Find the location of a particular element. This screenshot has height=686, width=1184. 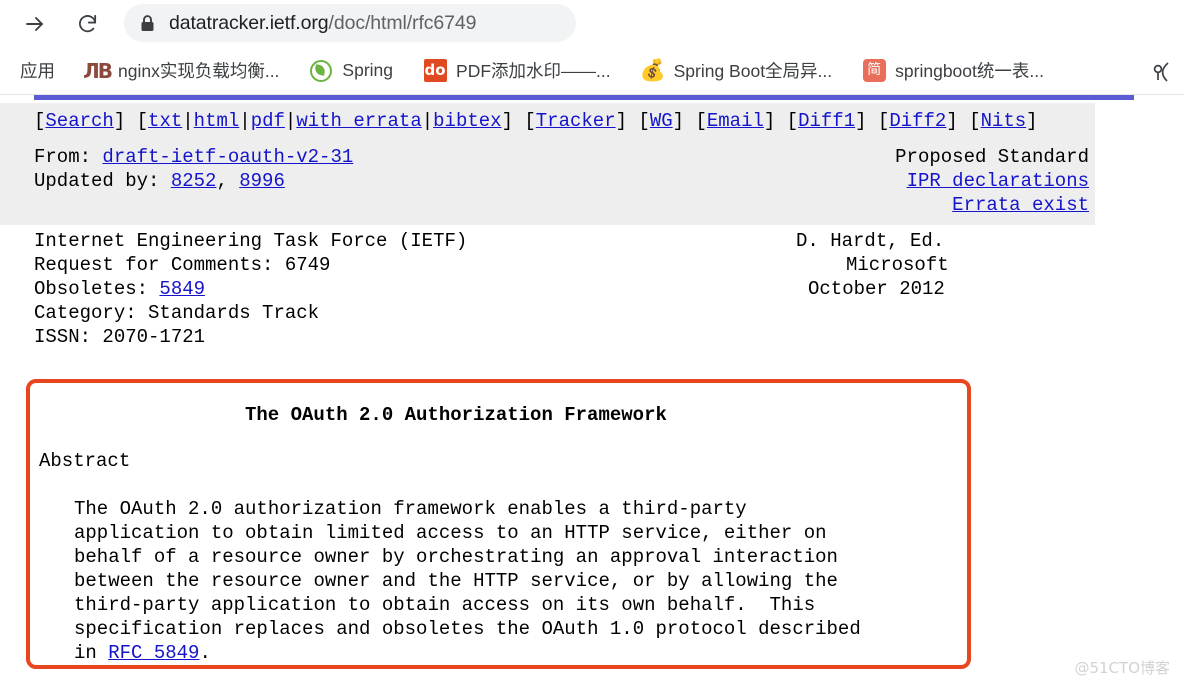

url-text: datatracker.ietf.org/doc/html/rfc6749 is located at coordinates (322, 23).